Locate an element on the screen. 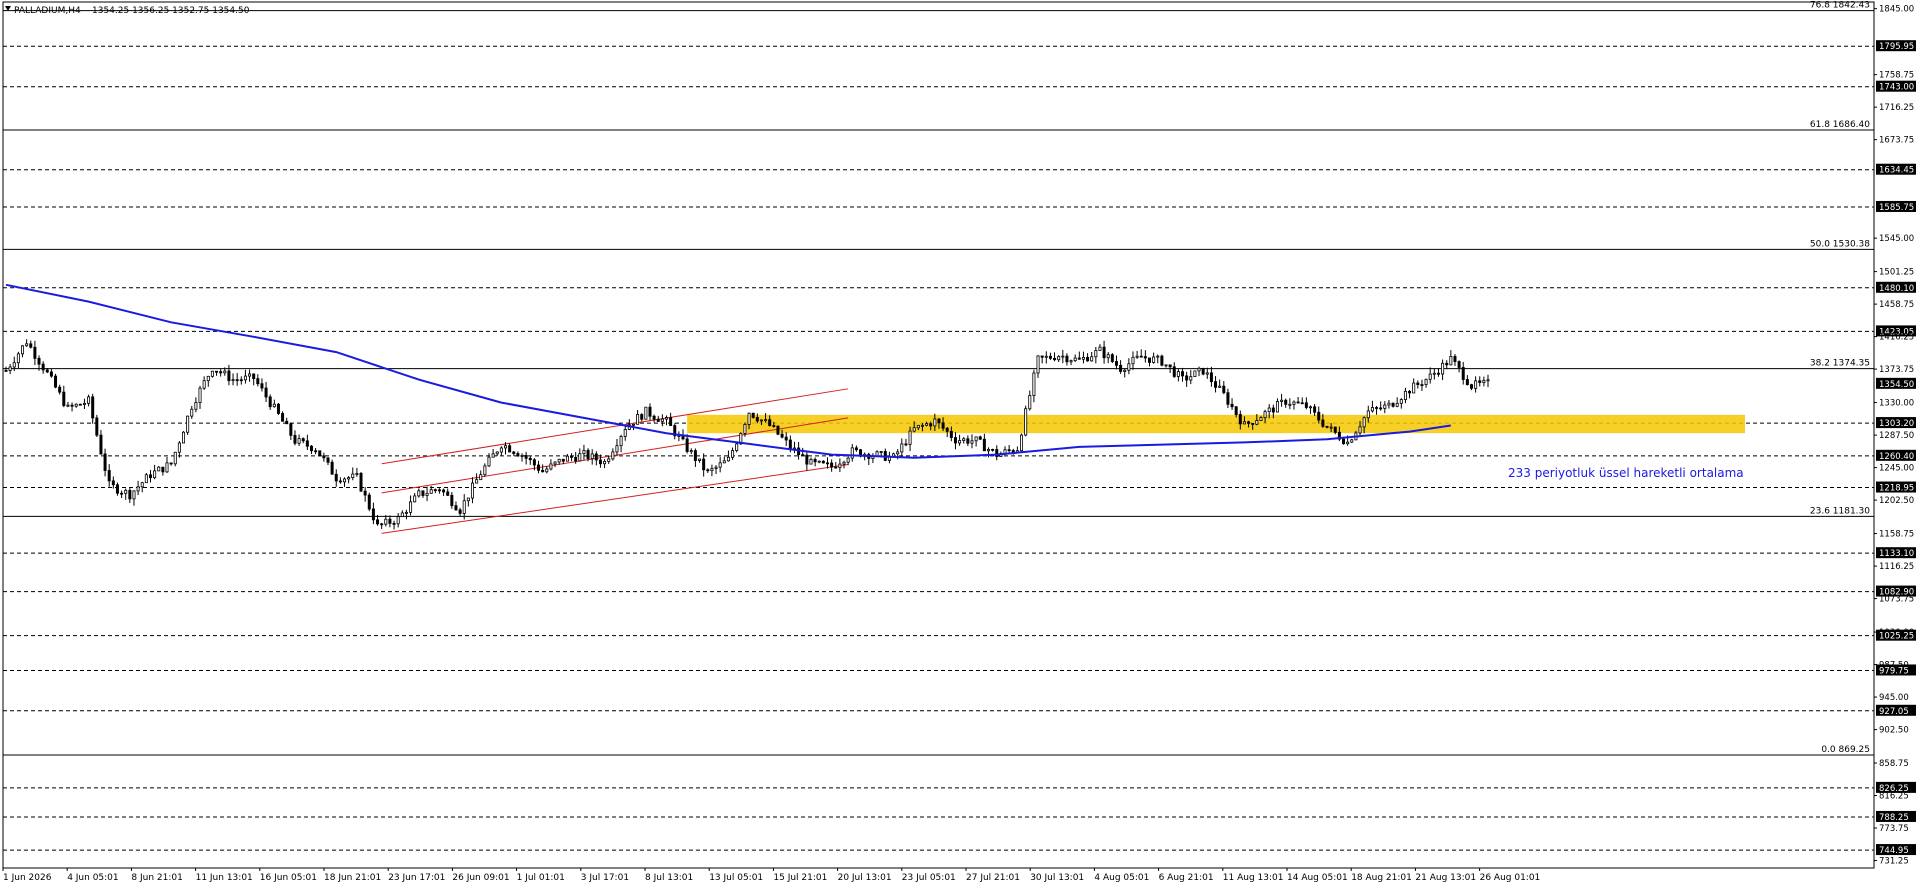  y-tick-label: 1545.00 is located at coordinates (1896, 239).